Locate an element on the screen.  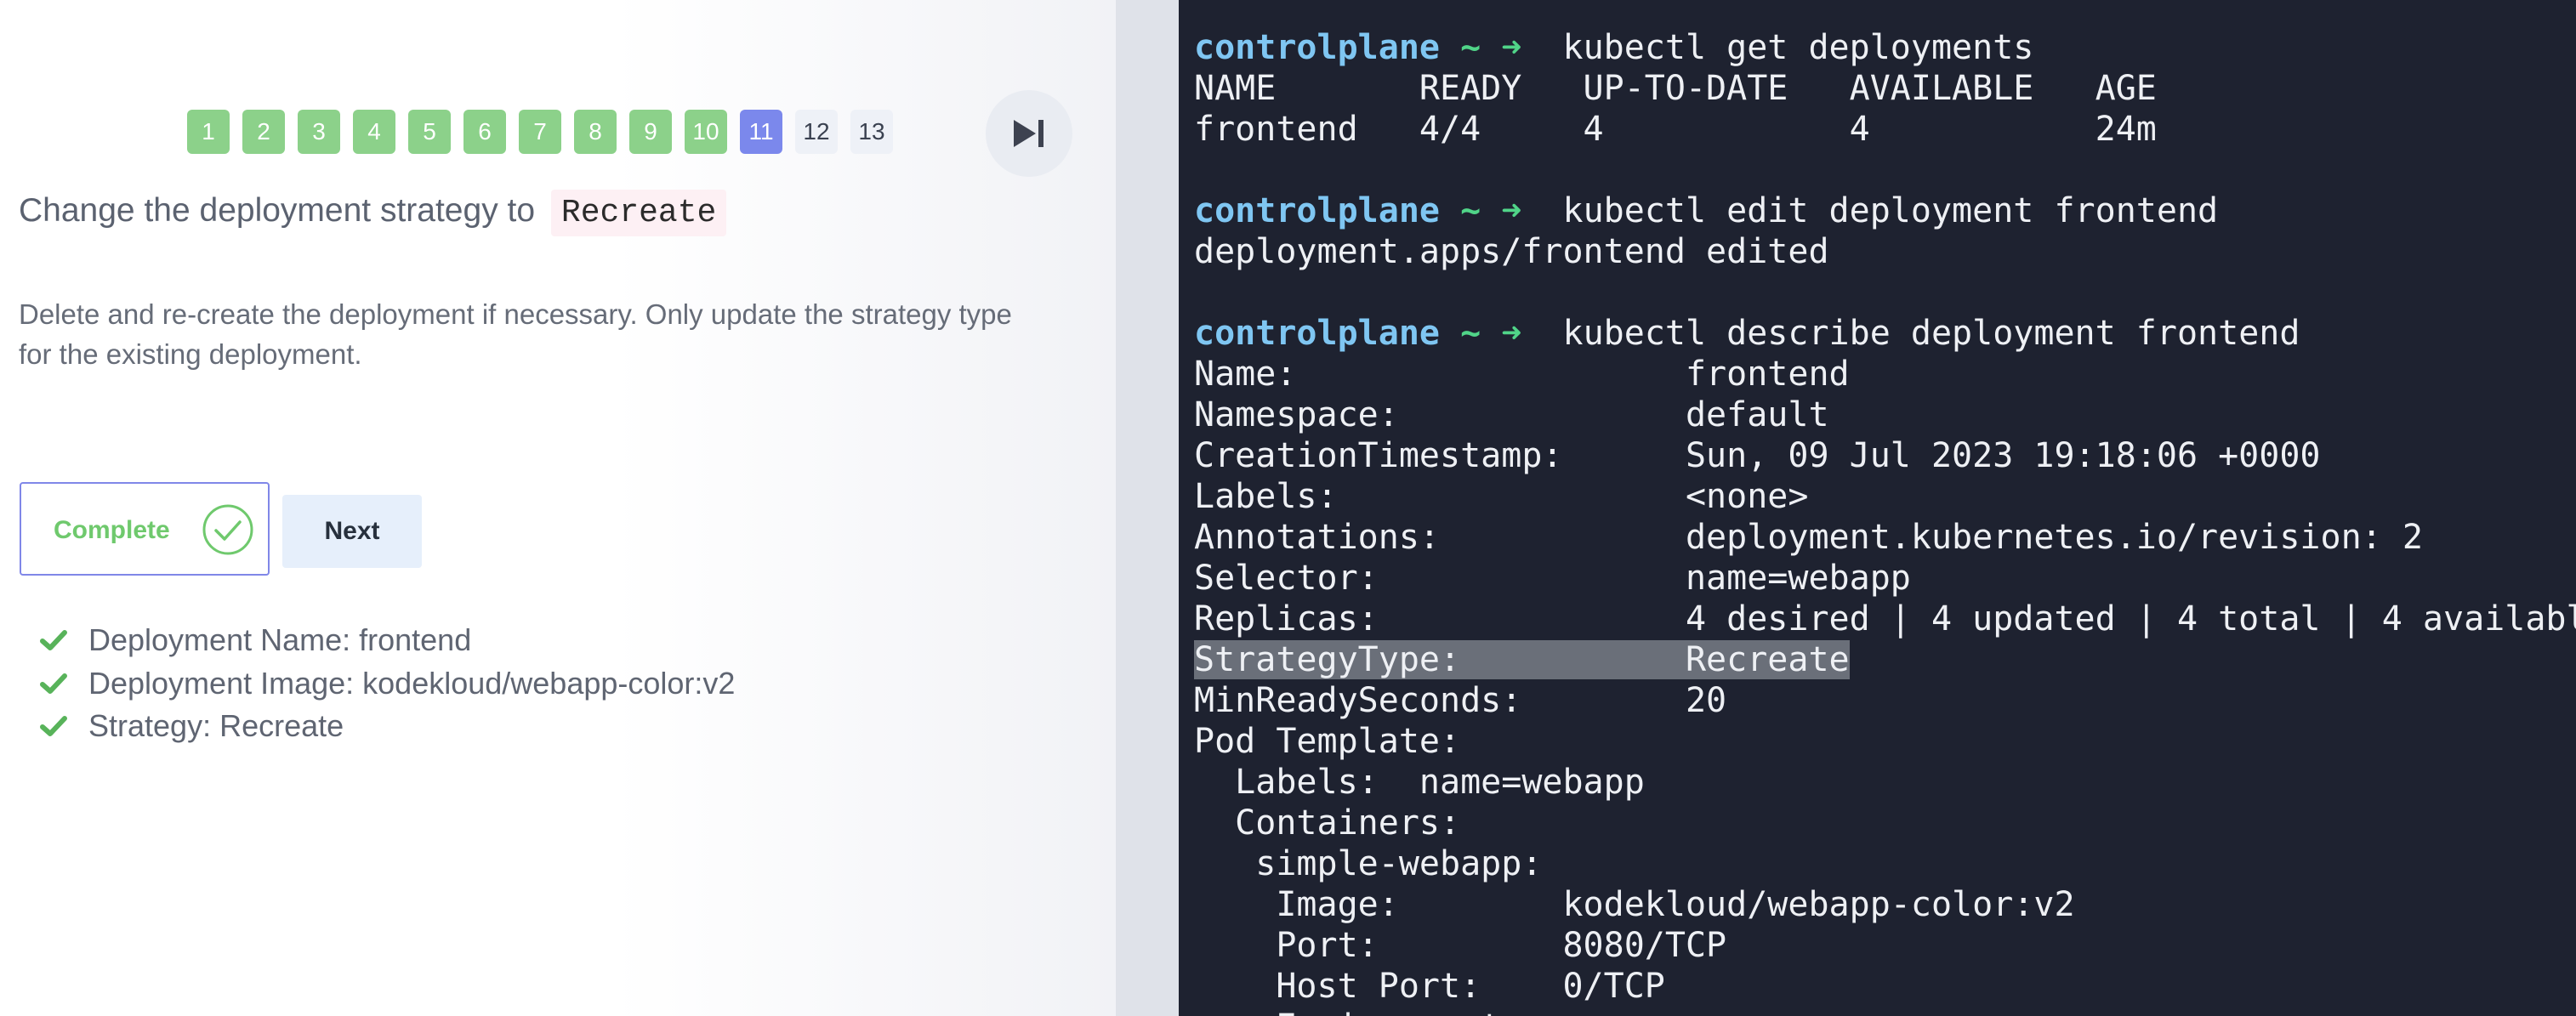
terminal-output-line: Selector: name=webapp is located at coordinates (1552, 578).